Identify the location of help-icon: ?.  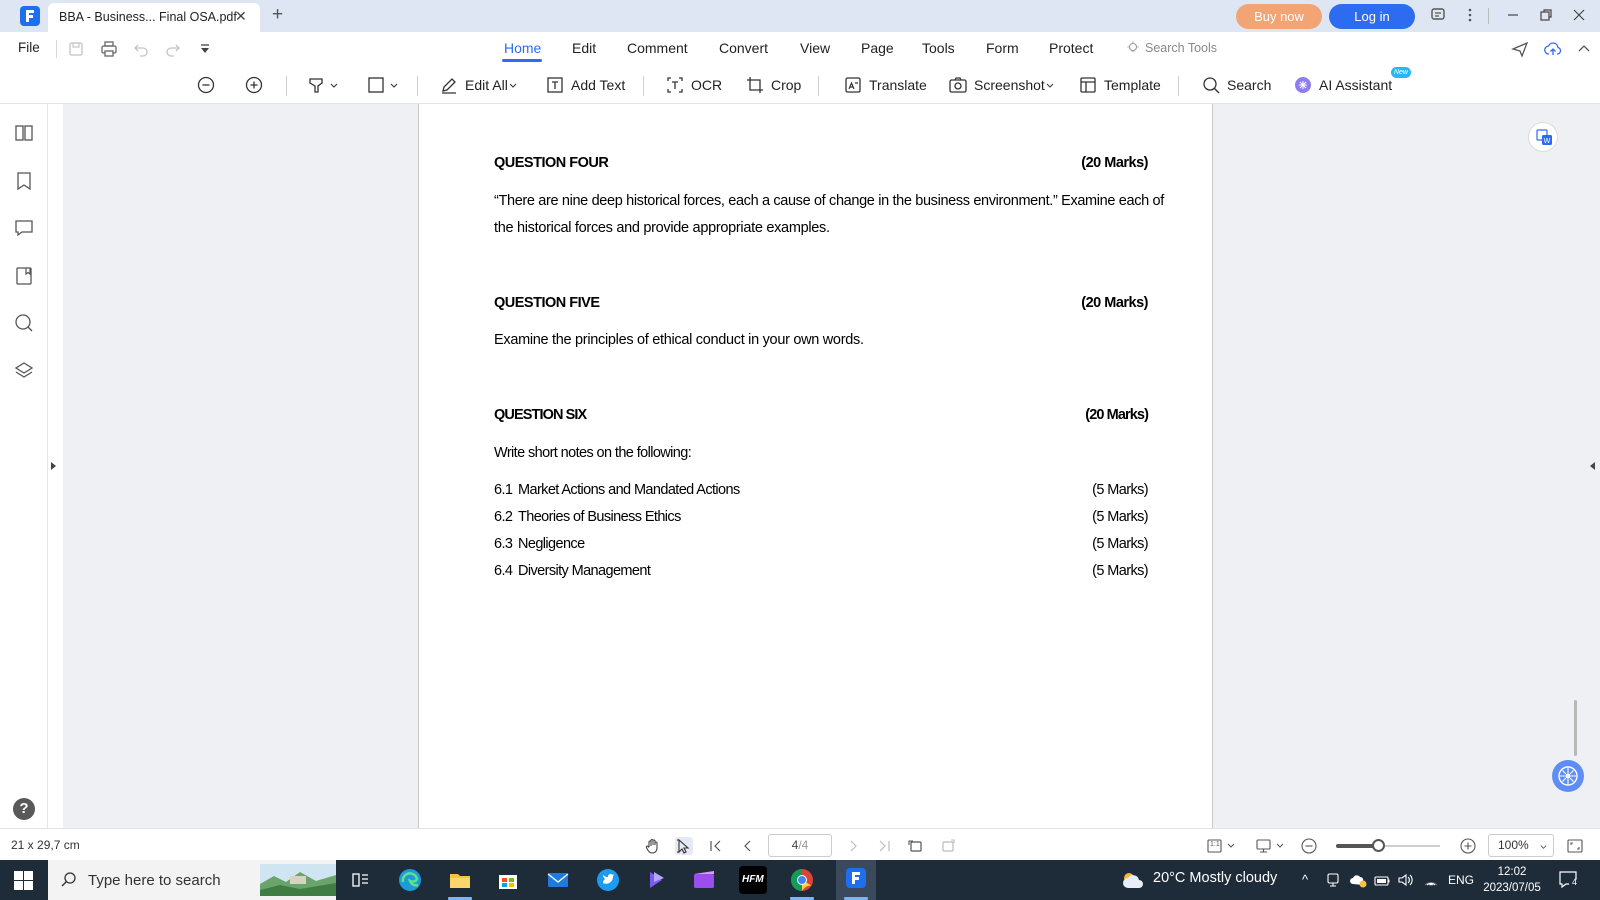
(24, 809).